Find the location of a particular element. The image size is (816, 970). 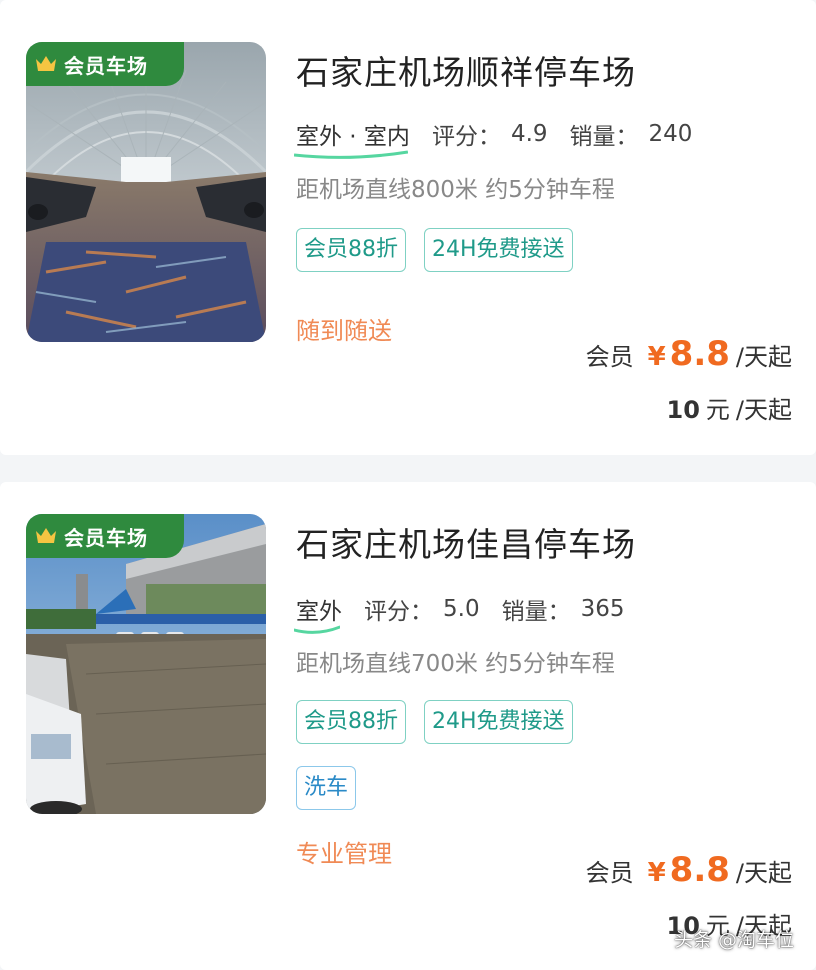

outdoor-parking-image is located at coordinates (146, 664).